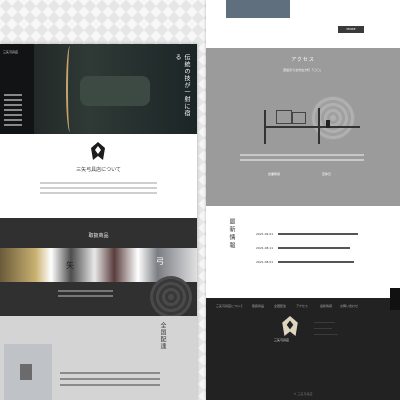 Image resolution: width=400 pixels, height=400 pixels. I want to click on site-logo: 三矢弓具店, so click(16, 52).